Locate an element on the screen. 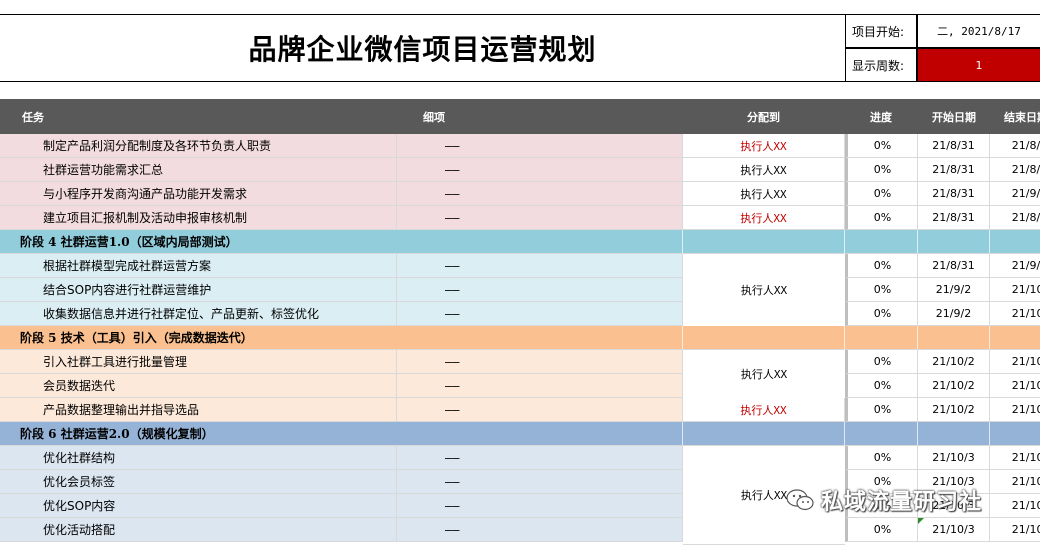 This screenshot has height=545, width=1040. task-cell: 建立项目汇报机制及活动申报审核机制 is located at coordinates (198, 218).